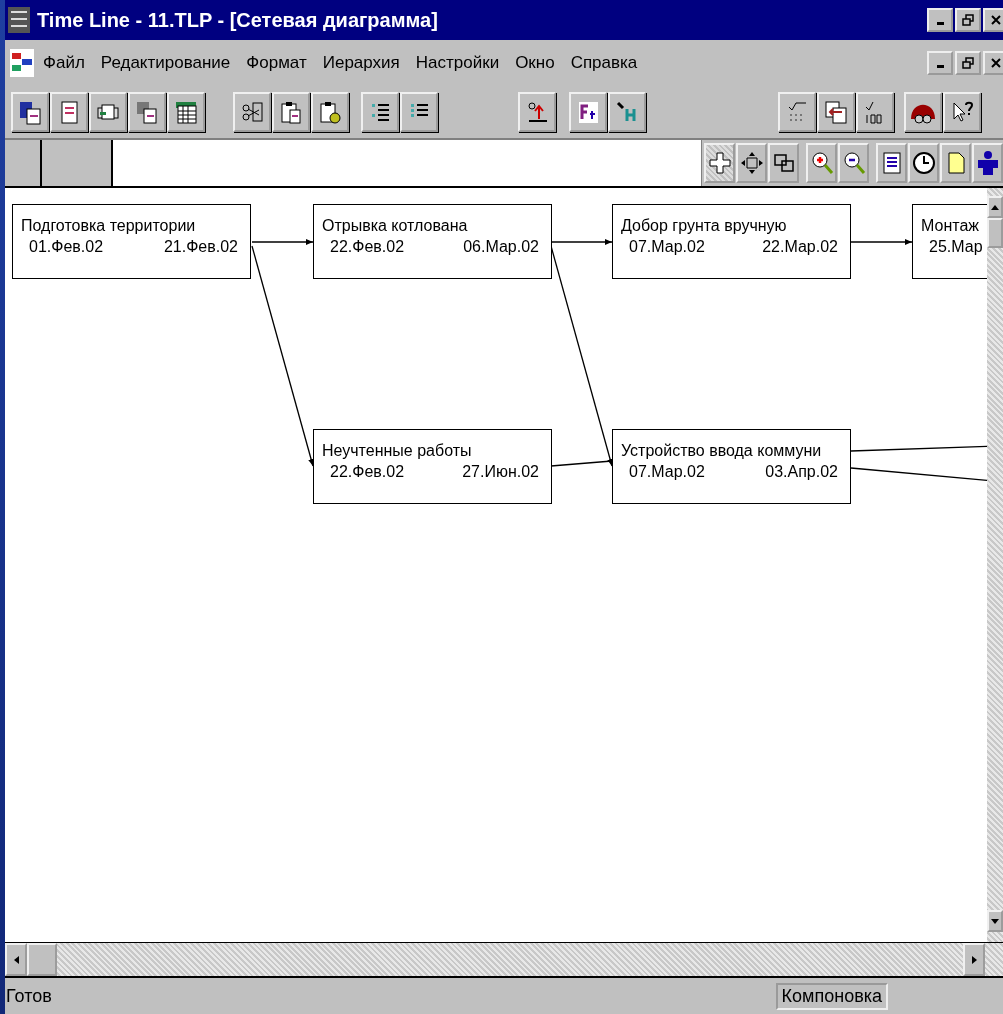 The height and width of the screenshot is (1014, 1003). What do you see at coordinates (831, 996) in the screenshot?
I see `status-panel: Компоновка` at bounding box center [831, 996].